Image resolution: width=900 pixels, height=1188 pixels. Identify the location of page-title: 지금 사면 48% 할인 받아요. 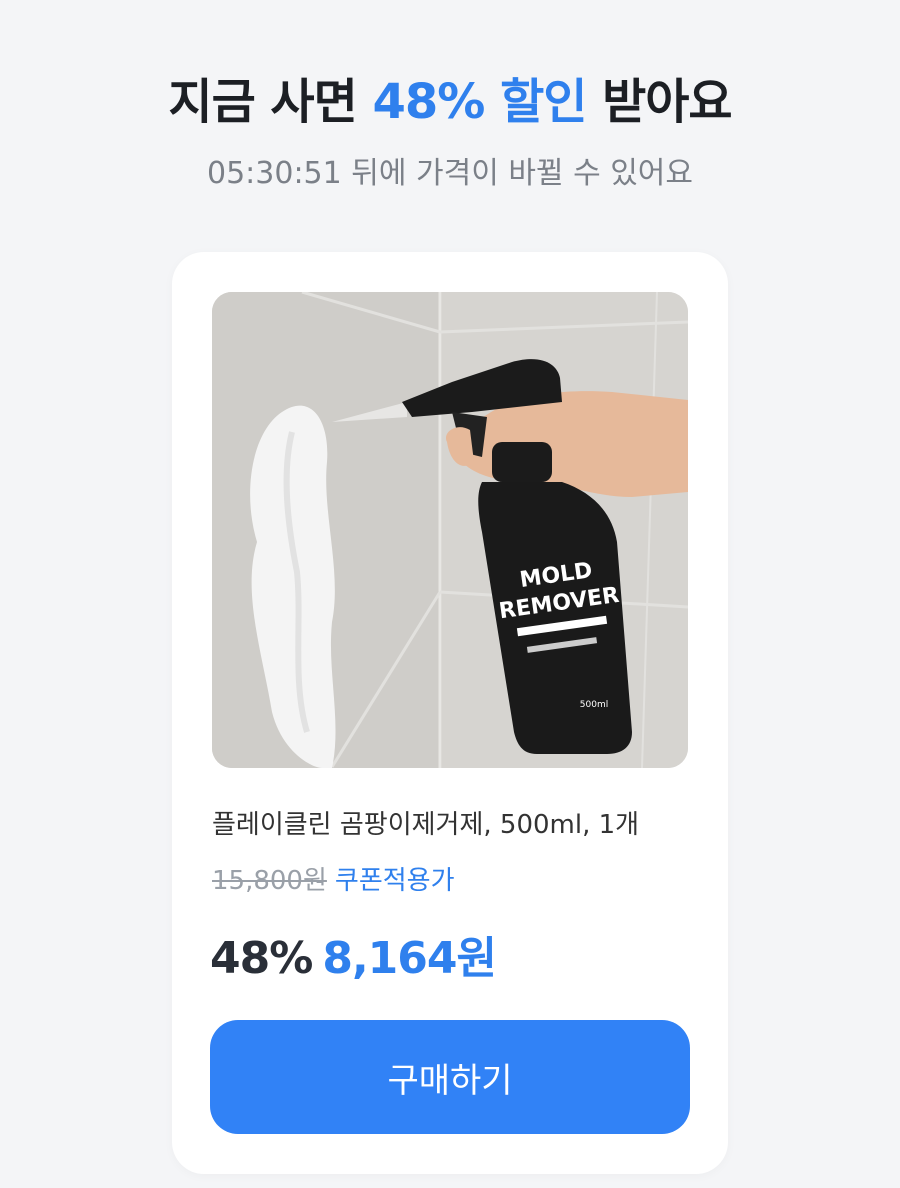
(450, 97).